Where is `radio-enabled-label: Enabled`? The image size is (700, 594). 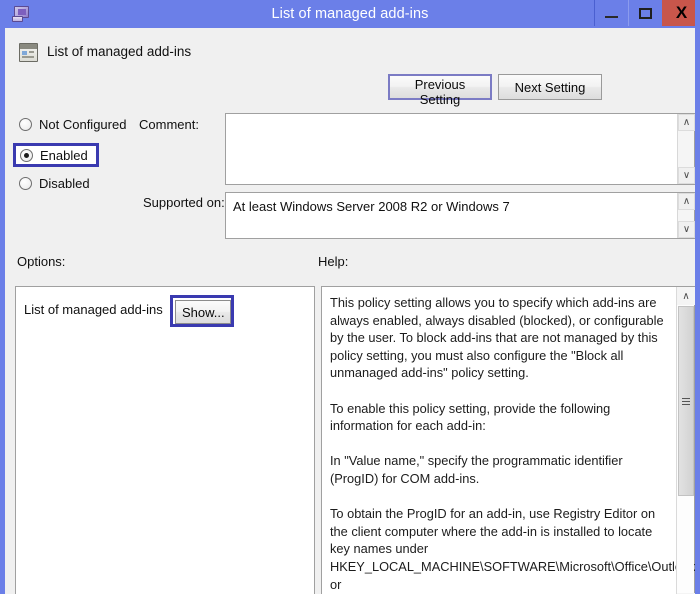
radio-enabled-label: Enabled is located at coordinates (64, 155).